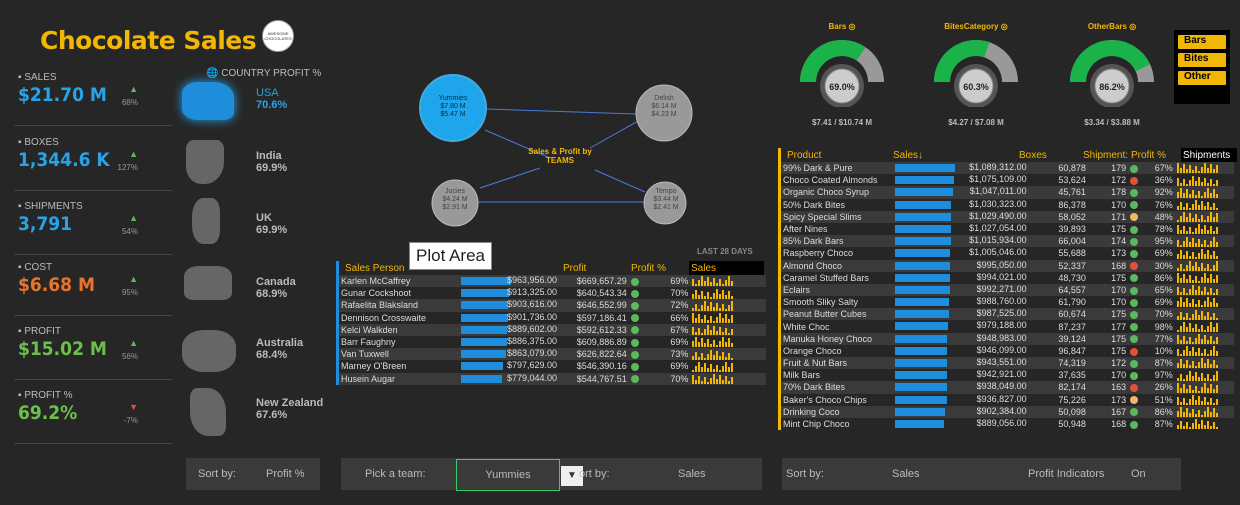 This screenshot has height=505, width=1240. I want to click on country-canada: Canada 68.9%, so click(276, 288).